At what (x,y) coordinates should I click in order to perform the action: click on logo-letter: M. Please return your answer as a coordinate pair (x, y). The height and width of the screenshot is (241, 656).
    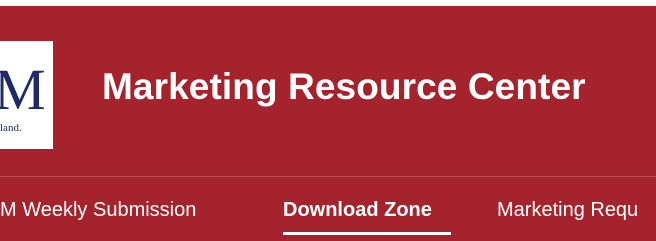
    Looking at the image, I should click on (23, 89).